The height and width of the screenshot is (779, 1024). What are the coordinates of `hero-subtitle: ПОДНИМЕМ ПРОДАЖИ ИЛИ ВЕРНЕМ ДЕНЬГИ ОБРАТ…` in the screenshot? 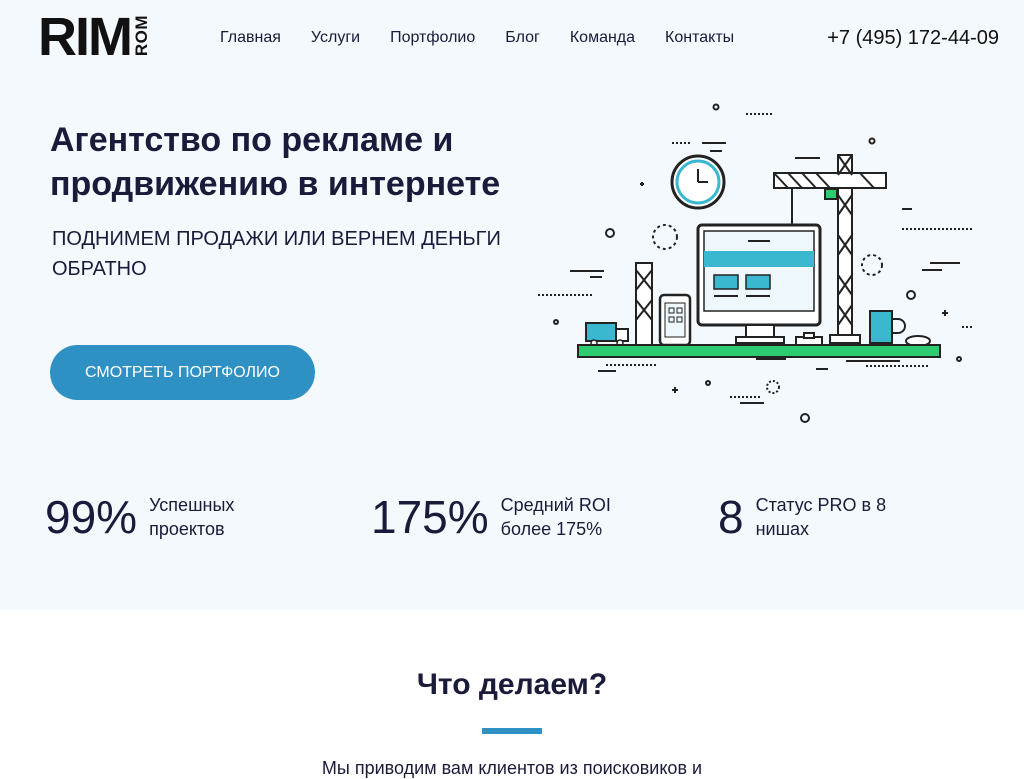 It's located at (276, 254).